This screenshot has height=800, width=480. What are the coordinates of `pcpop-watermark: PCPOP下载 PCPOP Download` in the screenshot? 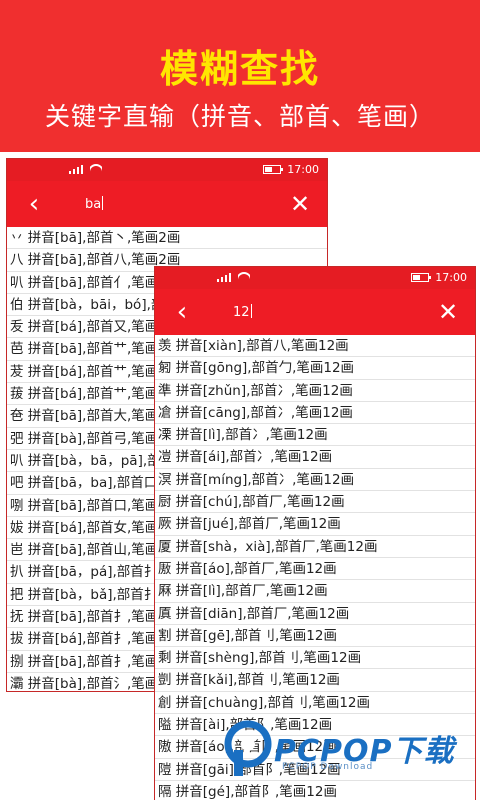 It's located at (348, 751).